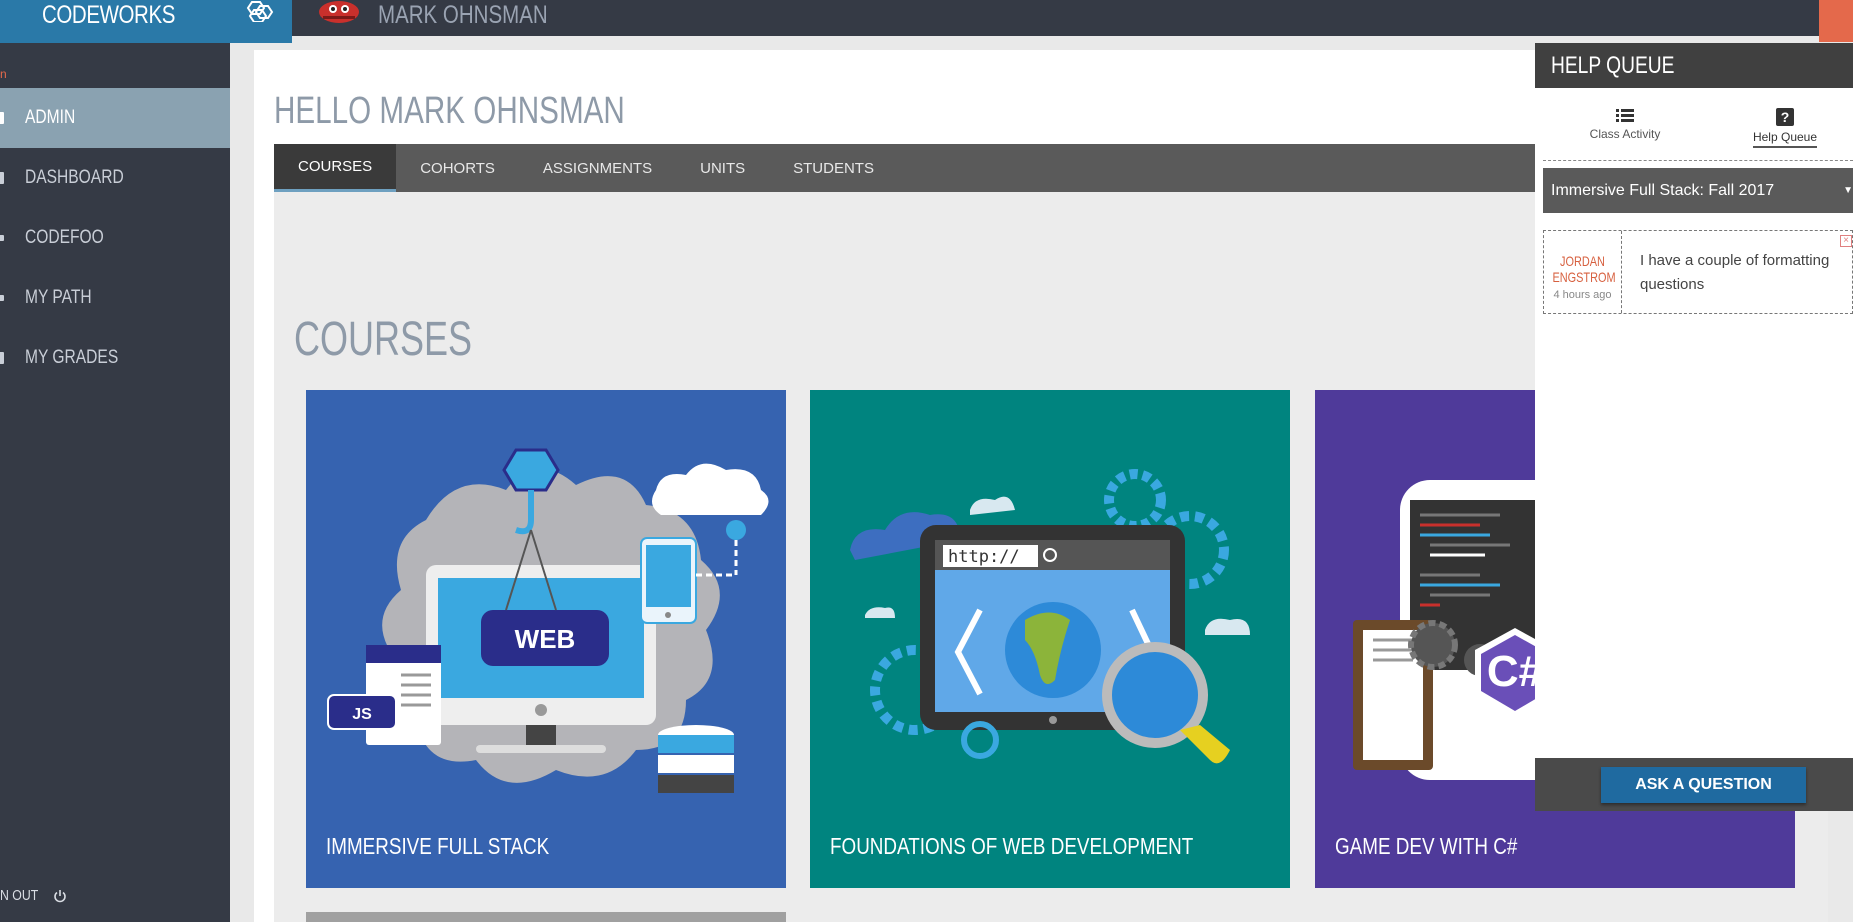  I want to click on divider, so click(1698, 160).